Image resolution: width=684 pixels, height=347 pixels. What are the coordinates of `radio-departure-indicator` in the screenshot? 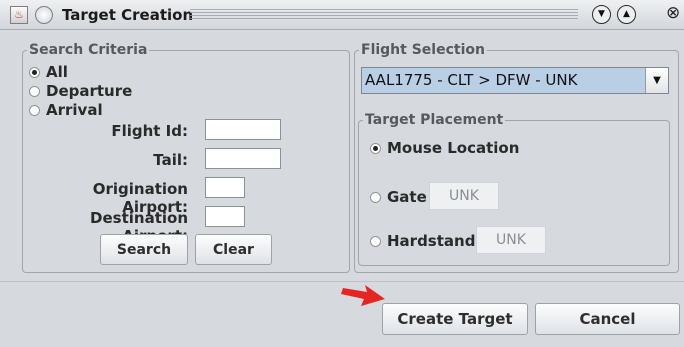 It's located at (34, 91).